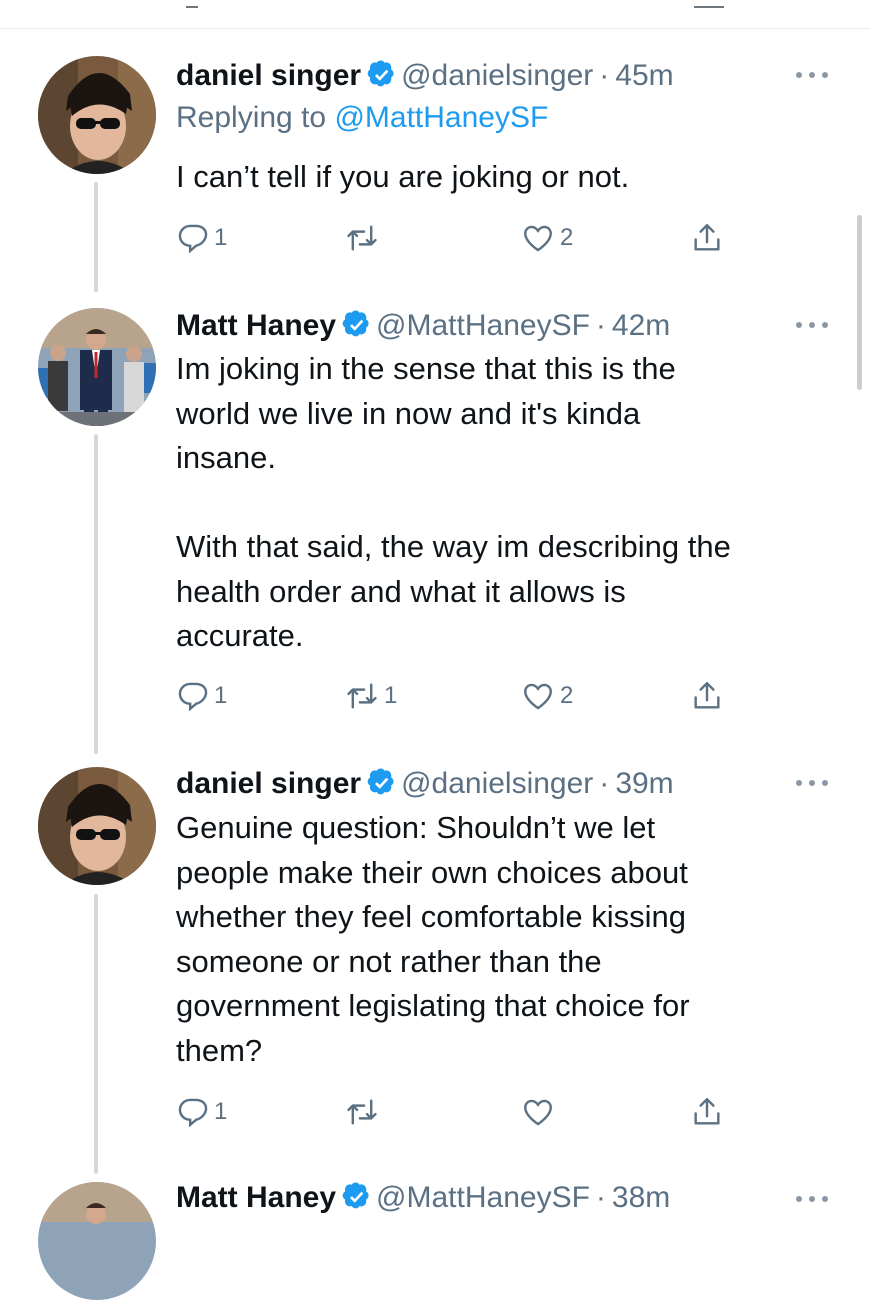 The image size is (870, 1300). Describe the element at coordinates (644, 75) in the screenshot. I see `tweet-timestamp: 45m` at that location.